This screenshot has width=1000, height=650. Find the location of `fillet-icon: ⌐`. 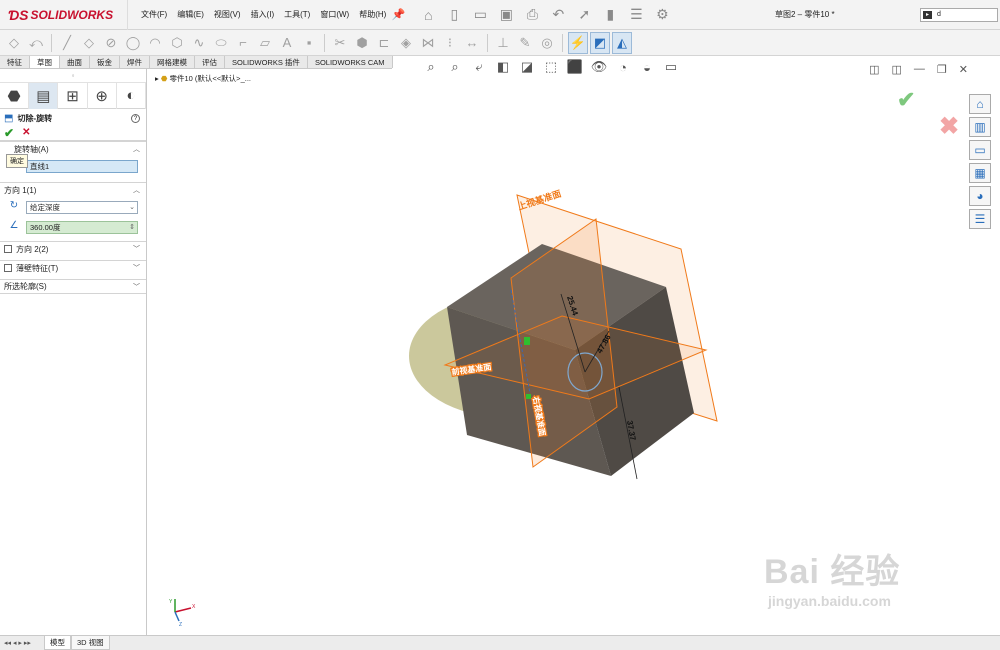

fillet-icon: ⌐ is located at coordinates (243, 43).